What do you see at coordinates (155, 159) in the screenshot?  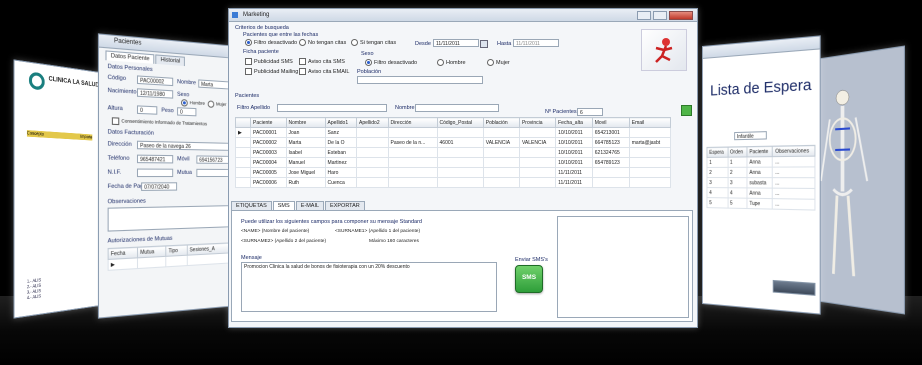 I see `telefono-field: 965487421` at bounding box center [155, 159].